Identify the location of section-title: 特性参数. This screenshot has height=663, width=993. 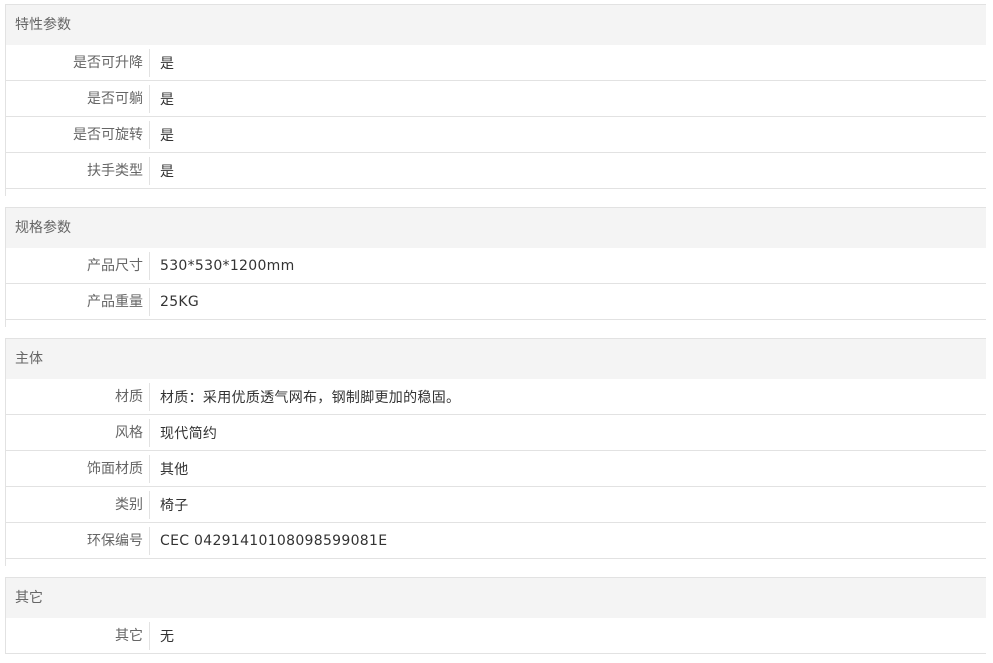
(496, 25).